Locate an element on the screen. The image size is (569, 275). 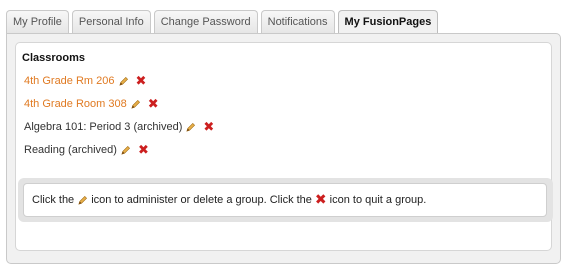
classroom-name: Reading (archived) is located at coordinates (70, 150).